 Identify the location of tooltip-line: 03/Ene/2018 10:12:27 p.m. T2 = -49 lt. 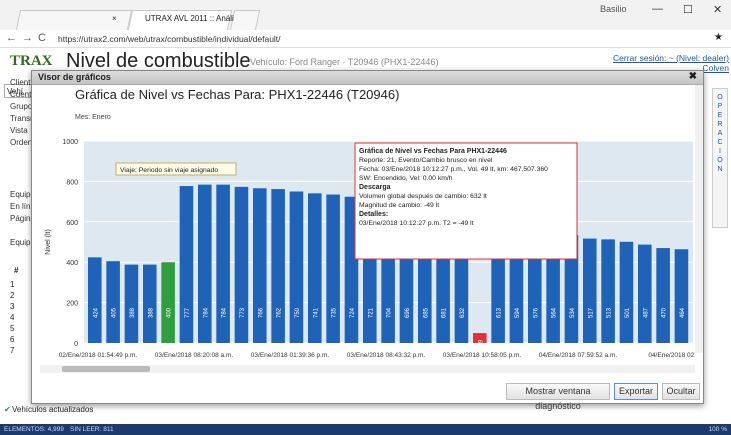
(416, 223).